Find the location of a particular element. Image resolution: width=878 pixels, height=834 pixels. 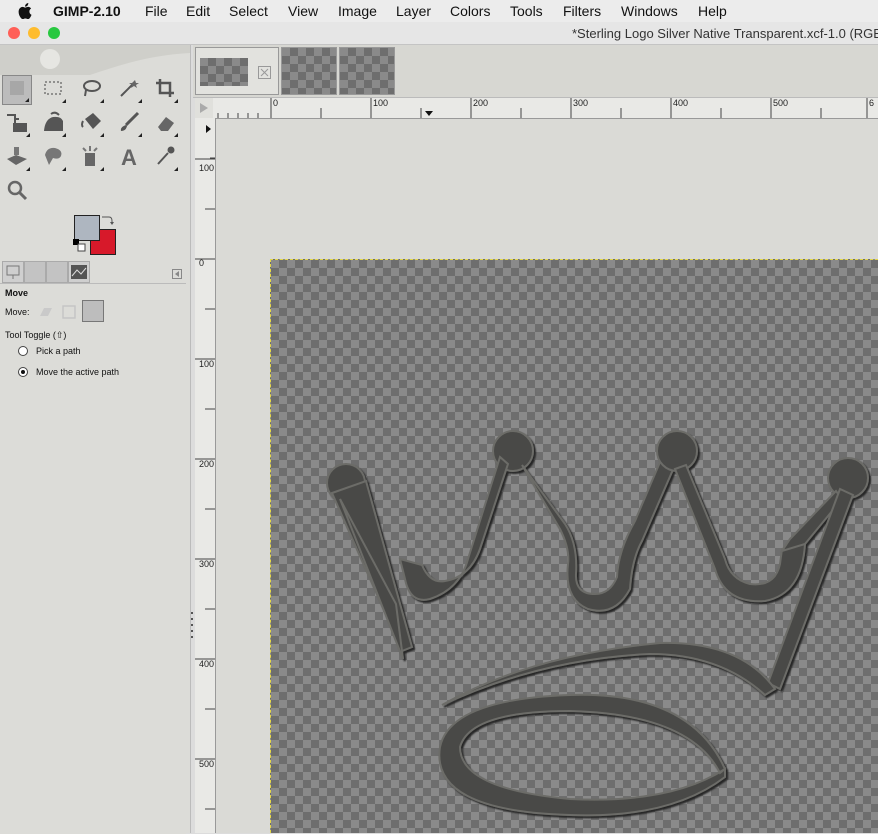

wilber-banner is located at coordinates (95, 60).